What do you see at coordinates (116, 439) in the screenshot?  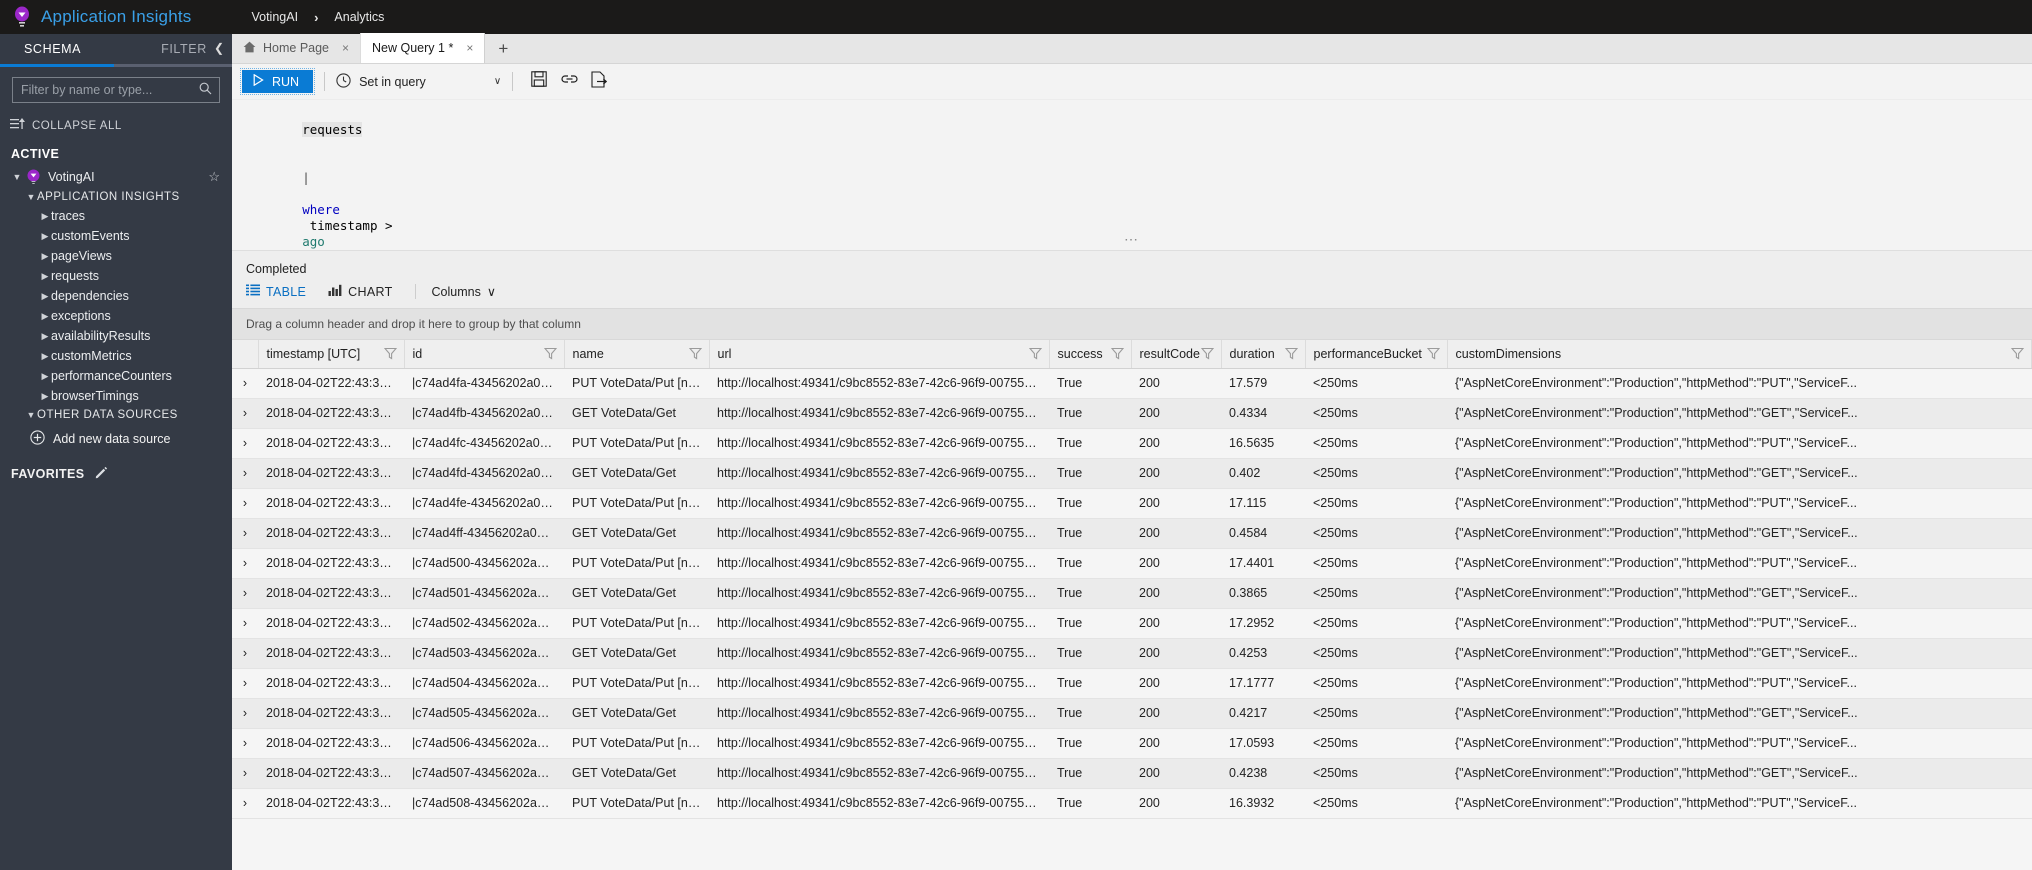 I see `add-data-source-button: Add new data source` at bounding box center [116, 439].